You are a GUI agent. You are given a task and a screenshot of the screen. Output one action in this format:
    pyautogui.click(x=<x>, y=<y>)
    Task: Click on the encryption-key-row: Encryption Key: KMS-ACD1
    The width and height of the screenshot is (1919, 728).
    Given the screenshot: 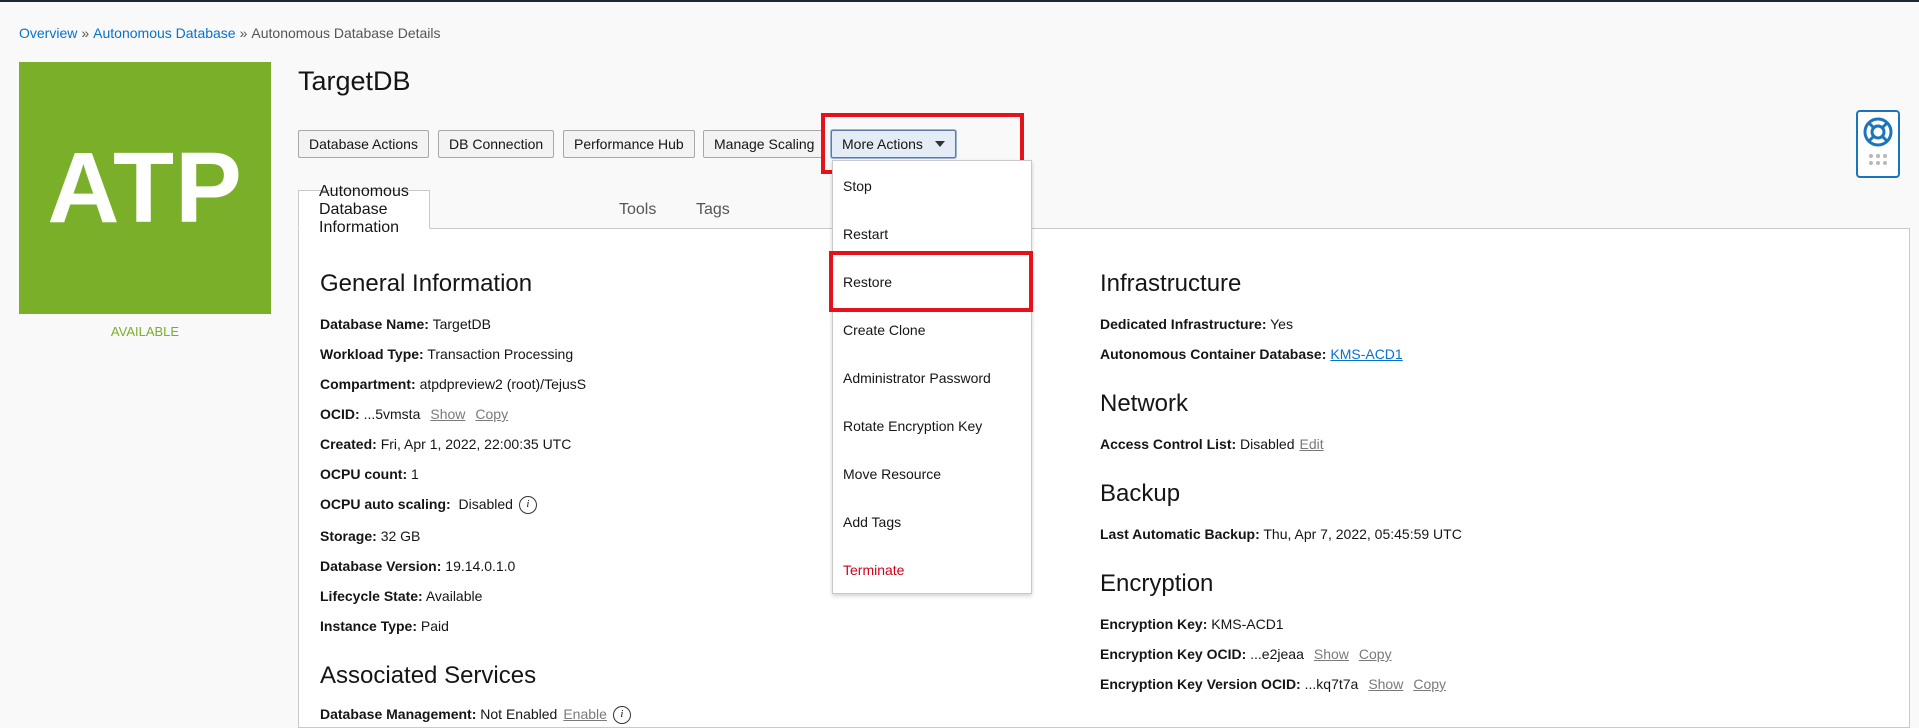 What is the action you would take?
    pyautogui.click(x=1192, y=624)
    